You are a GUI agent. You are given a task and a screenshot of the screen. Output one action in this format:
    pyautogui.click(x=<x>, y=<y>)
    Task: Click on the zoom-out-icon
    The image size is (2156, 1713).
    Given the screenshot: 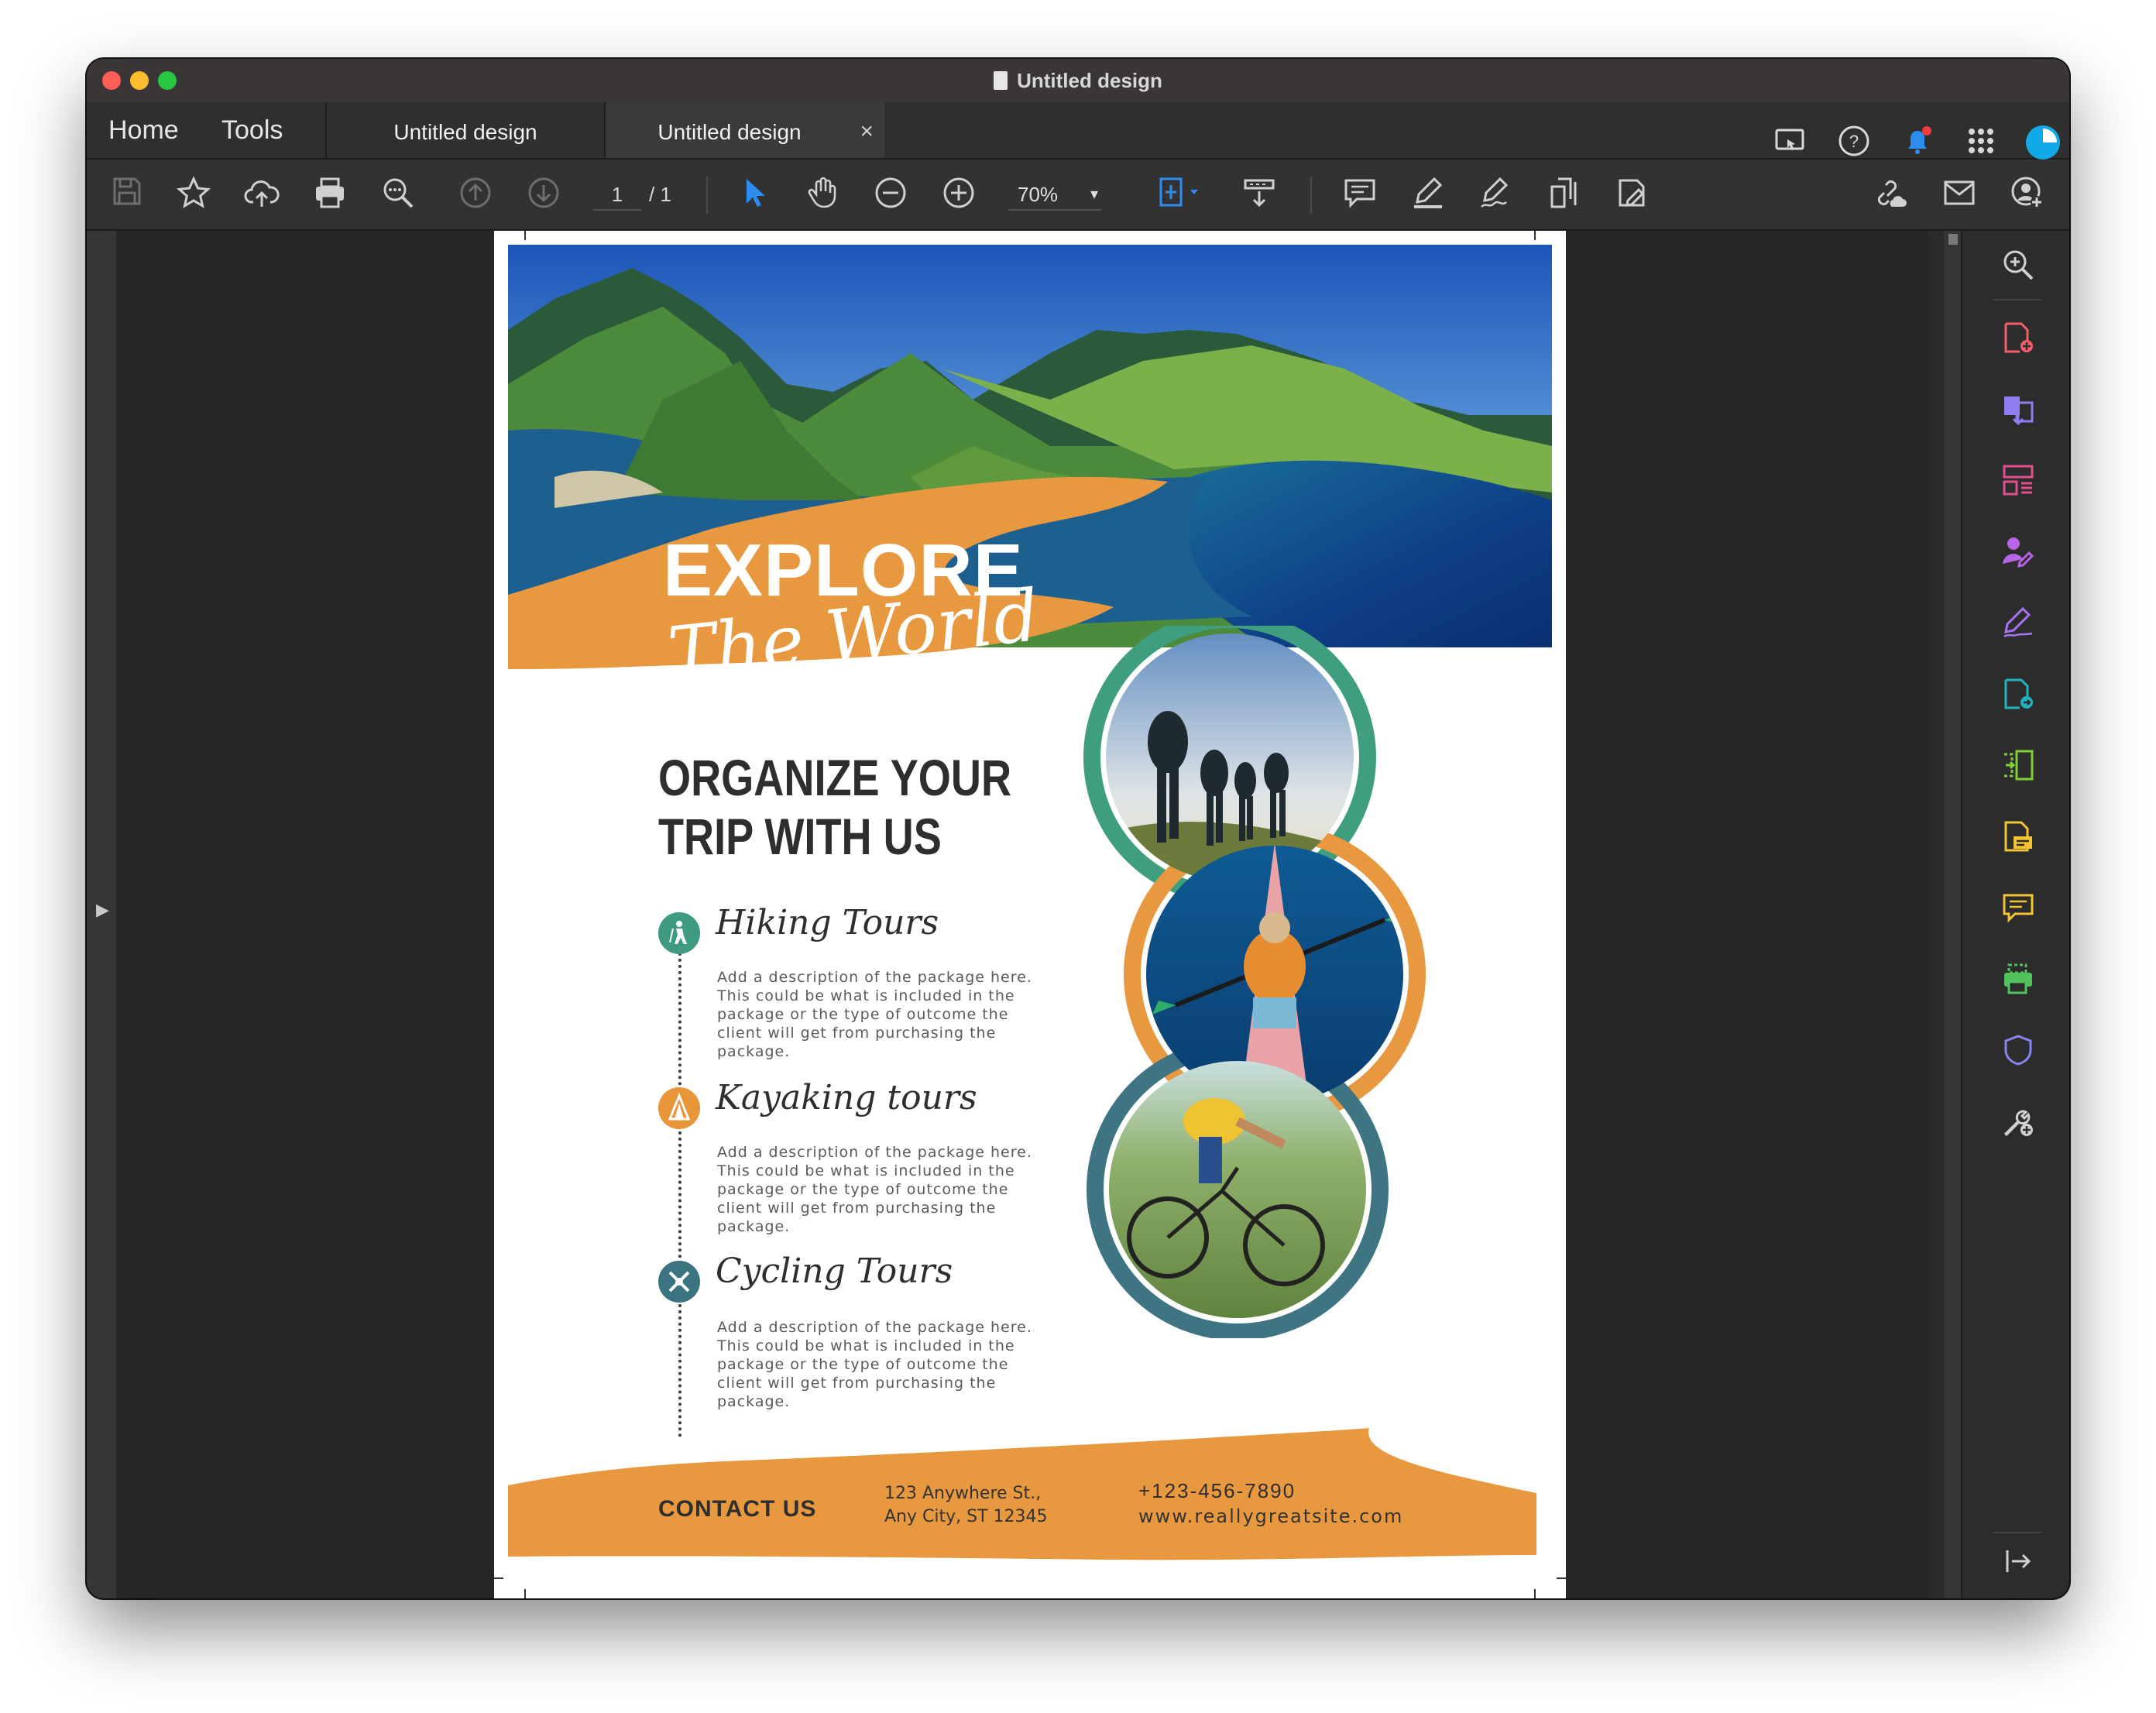 What is the action you would take?
    pyautogui.click(x=891, y=194)
    